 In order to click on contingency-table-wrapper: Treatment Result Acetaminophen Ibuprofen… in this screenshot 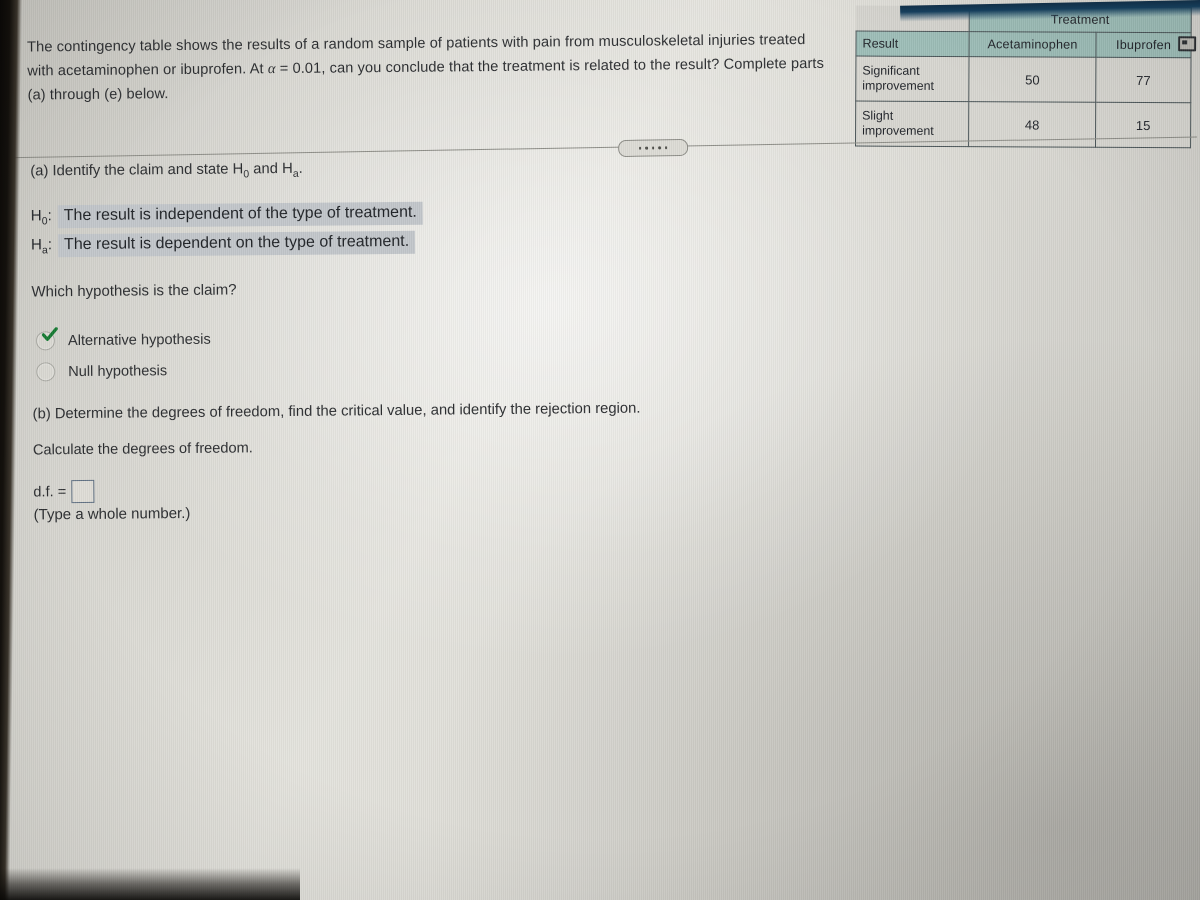, I will do `click(1023, 77)`.